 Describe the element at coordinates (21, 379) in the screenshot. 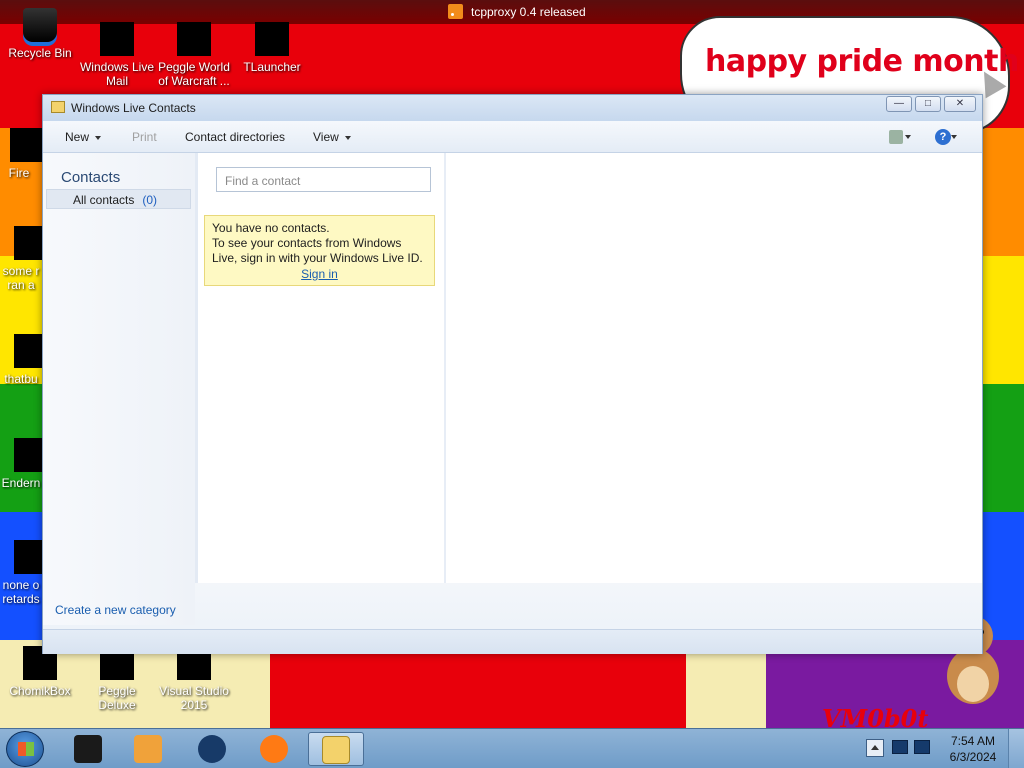

I see `desktop-icon-label: thatbu` at that location.